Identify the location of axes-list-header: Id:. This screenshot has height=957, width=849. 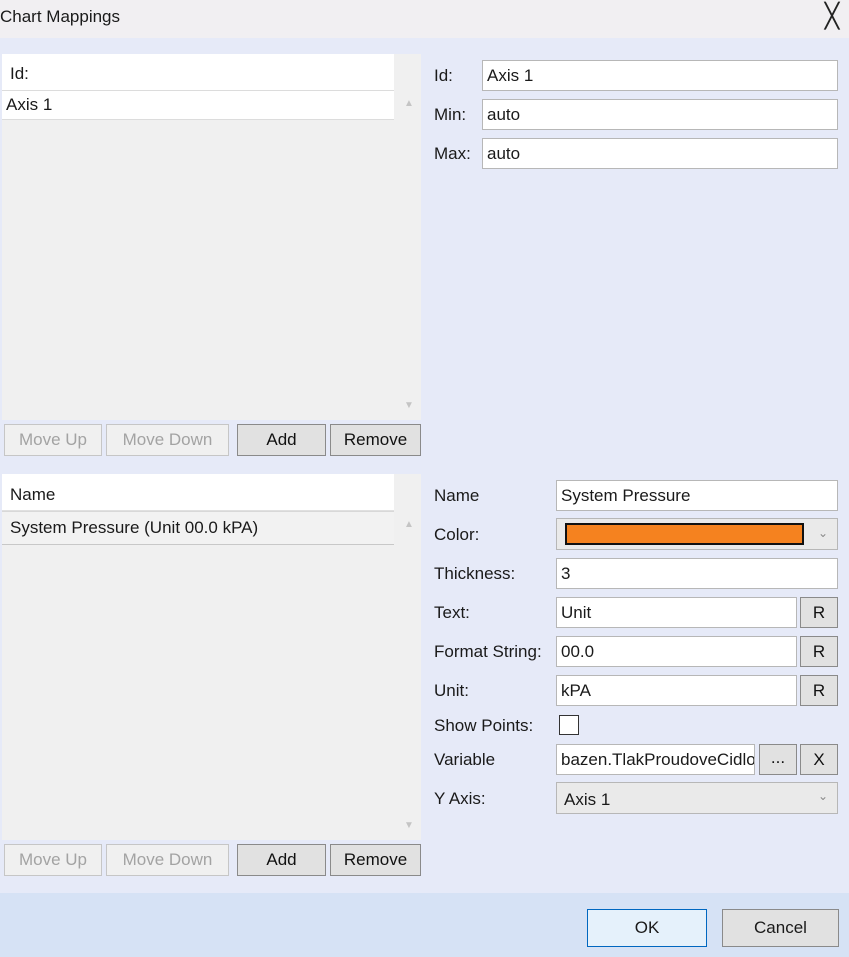
(198, 72).